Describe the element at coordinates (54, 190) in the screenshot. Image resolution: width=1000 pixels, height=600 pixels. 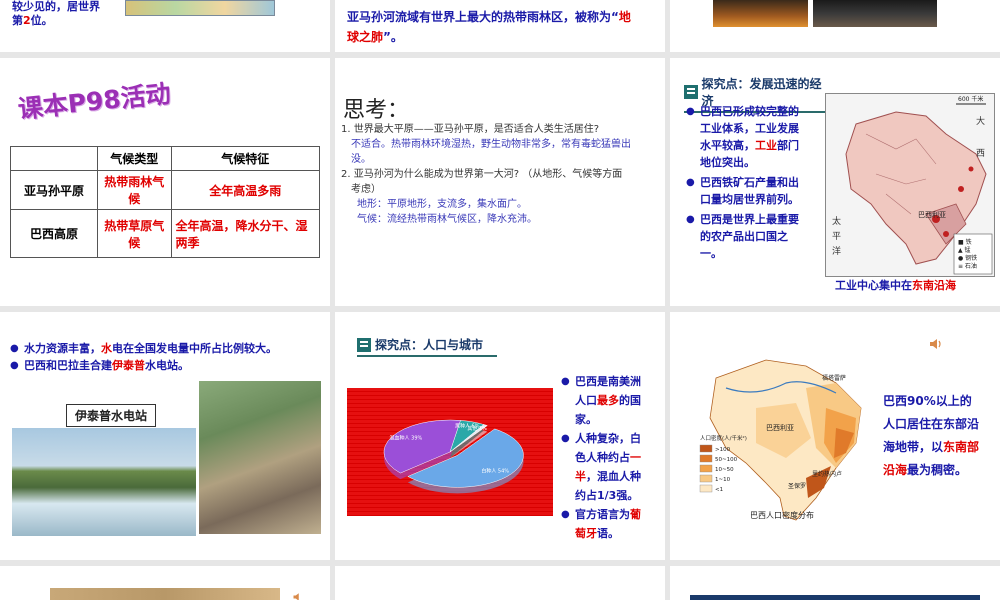
I see `table-cell: 亚马孙平原` at that location.